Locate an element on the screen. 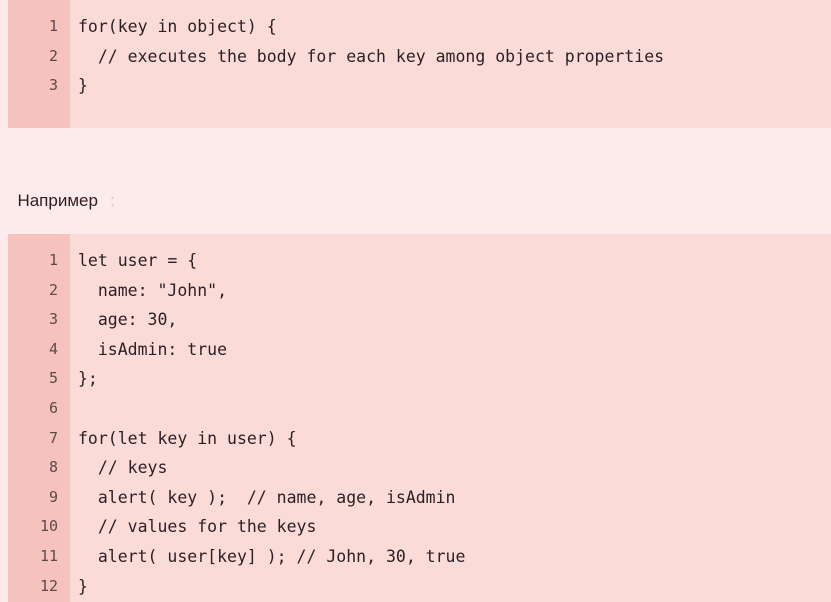 The height and width of the screenshot is (602, 831). code-line: let user = { is located at coordinates (138, 260).